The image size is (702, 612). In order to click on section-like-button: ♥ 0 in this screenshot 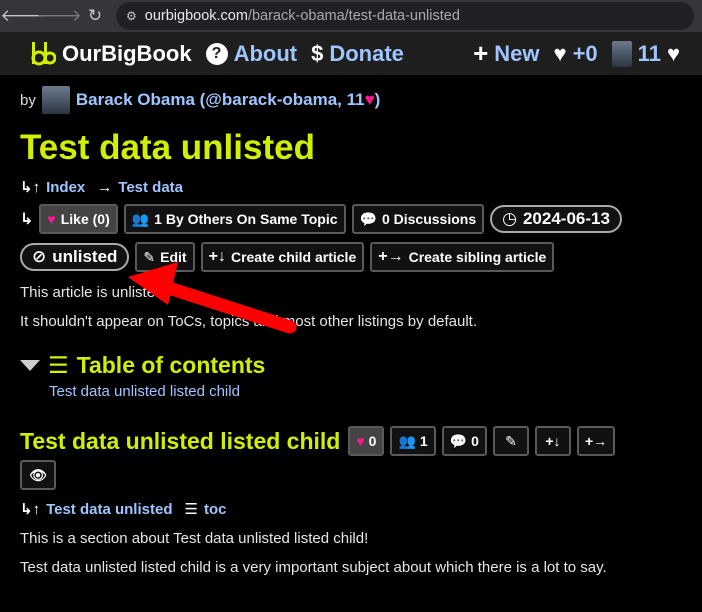, I will do `click(366, 441)`.